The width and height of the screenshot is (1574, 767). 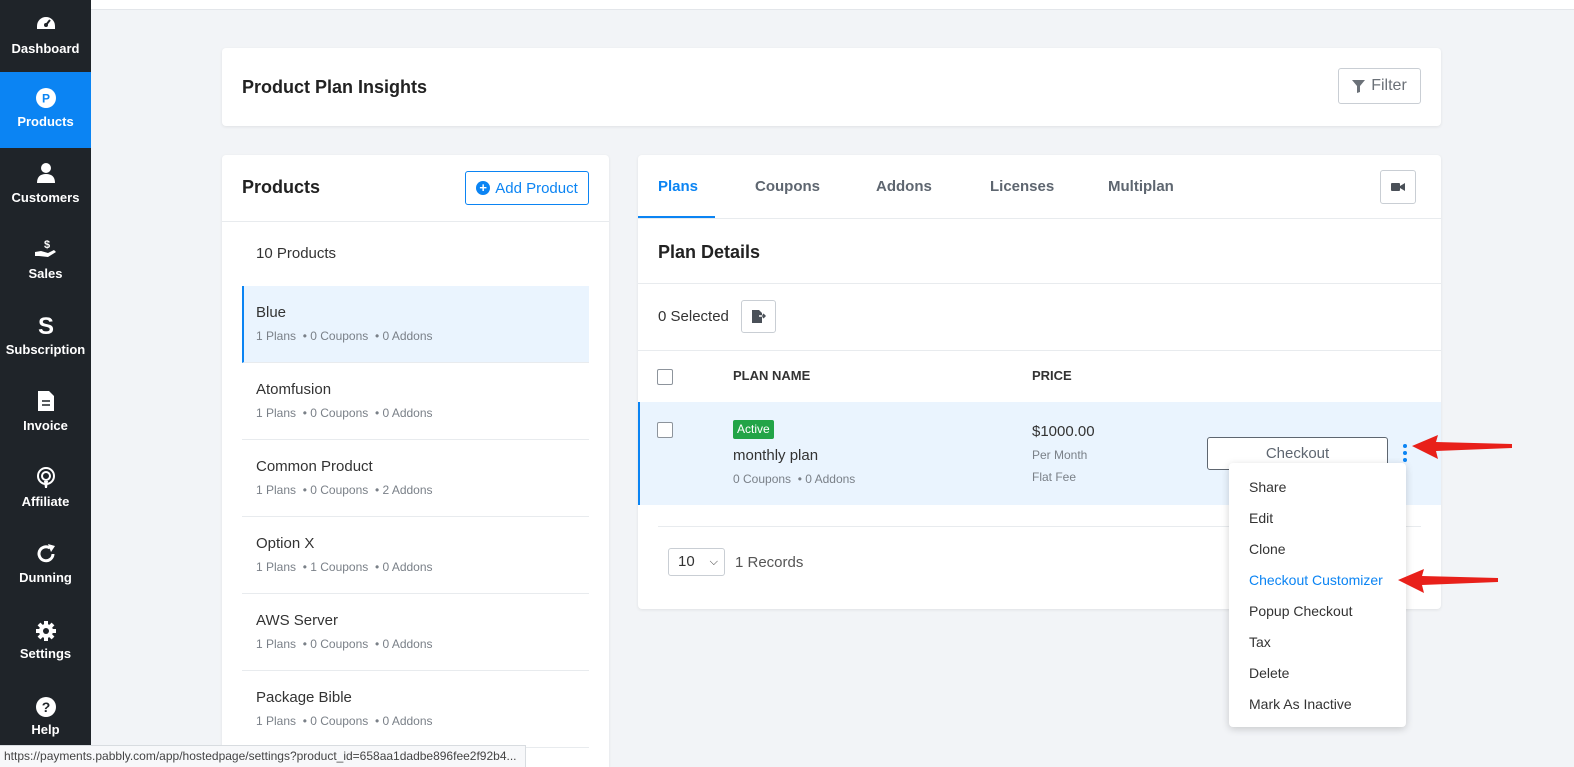 I want to click on add-product-button: + Add Product, so click(x=527, y=188).